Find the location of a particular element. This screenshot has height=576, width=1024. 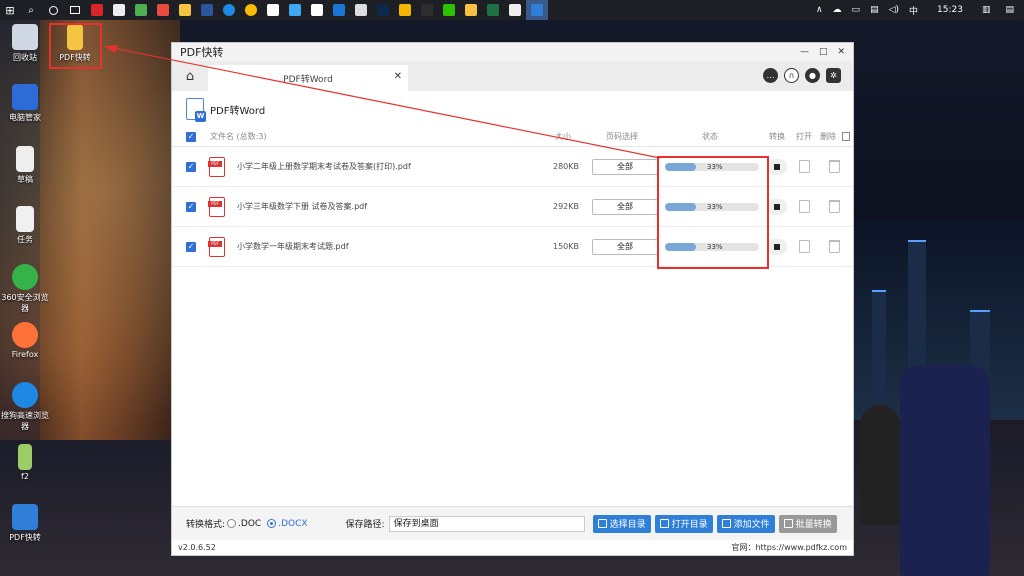

headset-icon: ∩ is located at coordinates (791, 75).